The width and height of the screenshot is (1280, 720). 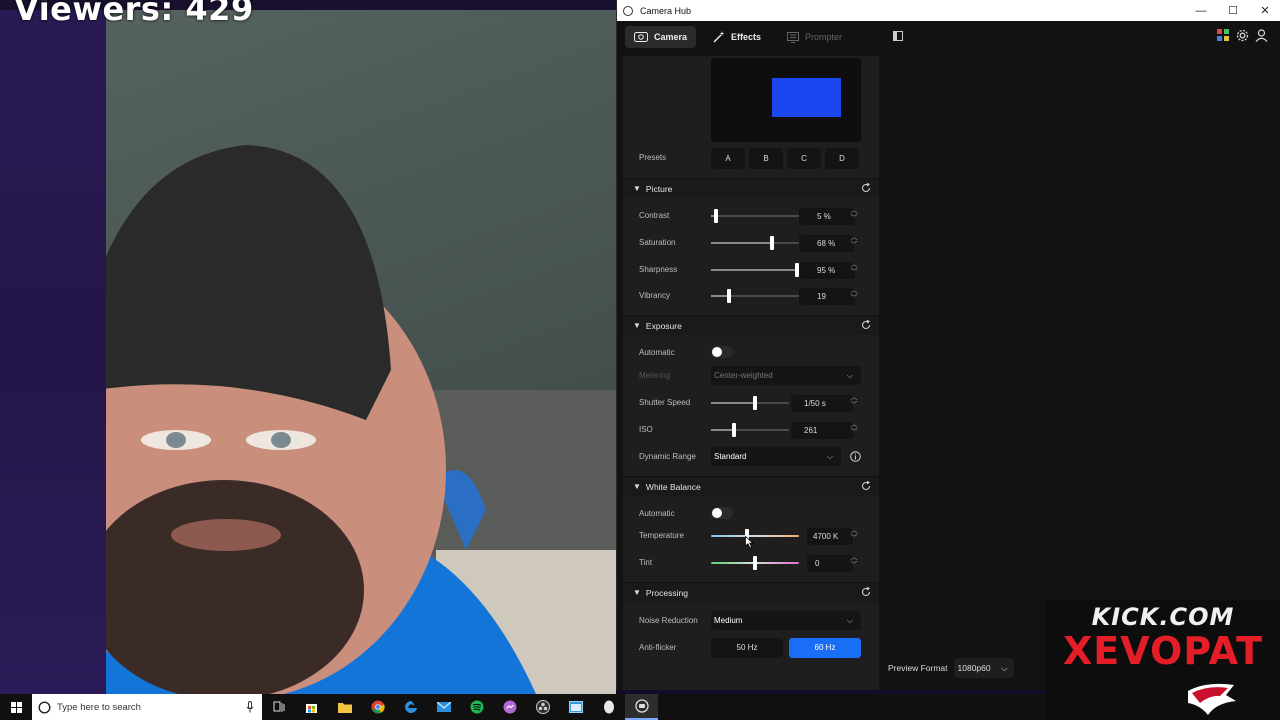 What do you see at coordinates (951, 668) in the screenshot?
I see `preview-format-control: Preview Format 1080p60 ⌵` at bounding box center [951, 668].